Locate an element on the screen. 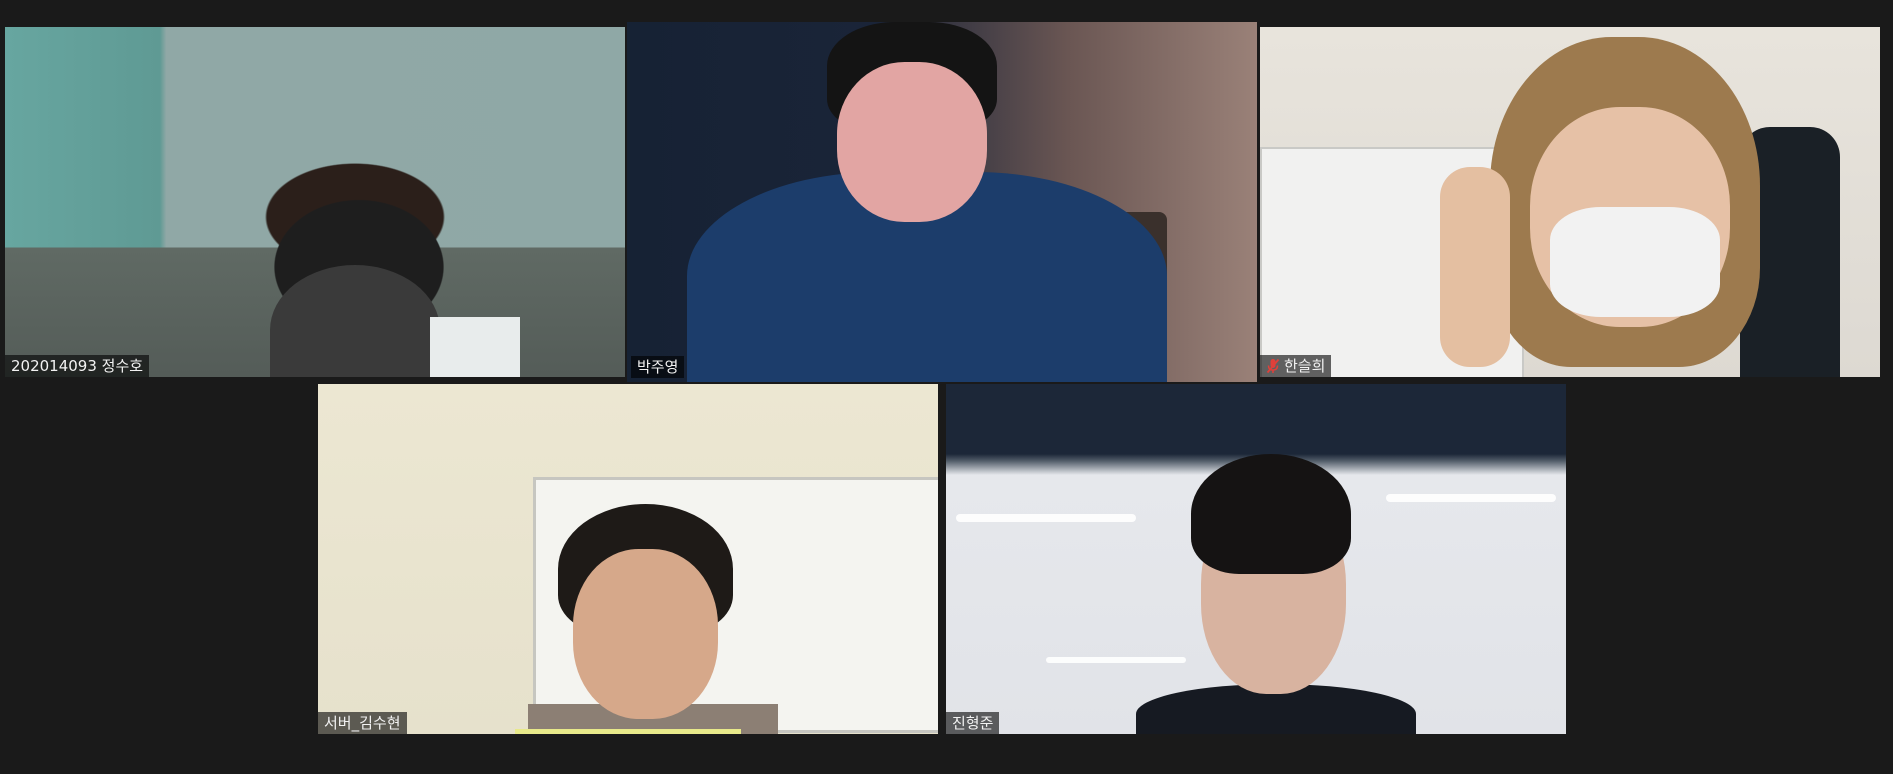 The width and height of the screenshot is (1893, 774). participant-name-tag: 서버_김수현 is located at coordinates (362, 723).